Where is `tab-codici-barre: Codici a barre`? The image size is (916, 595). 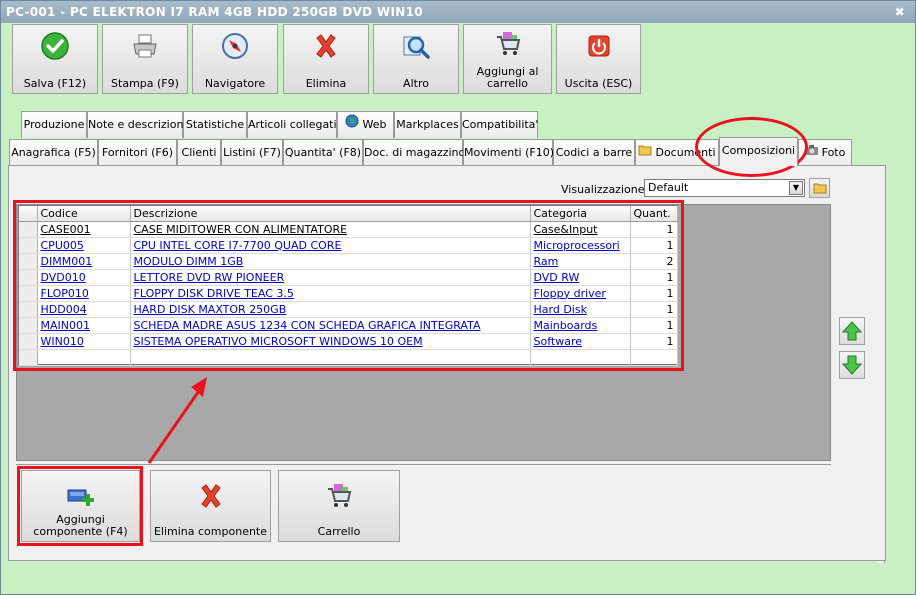
tab-codici-barre: Codici a barre is located at coordinates (594, 152).